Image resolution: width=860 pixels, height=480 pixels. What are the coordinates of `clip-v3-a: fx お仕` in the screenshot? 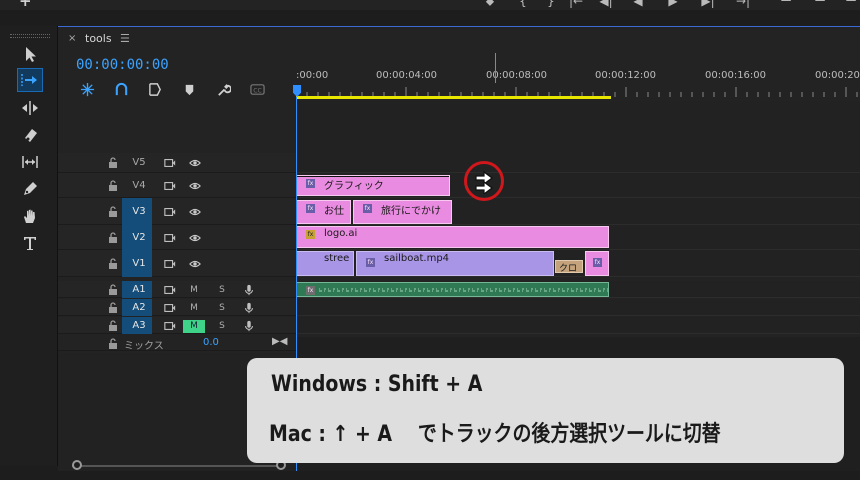 It's located at (323, 212).